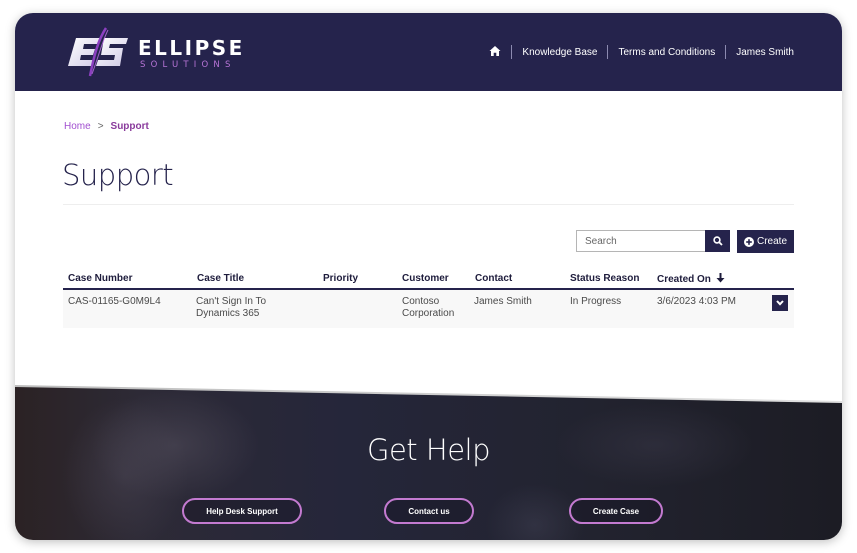 Image resolution: width=857 pixels, height=553 pixels. I want to click on breadcrumb-current: Support, so click(129, 126).